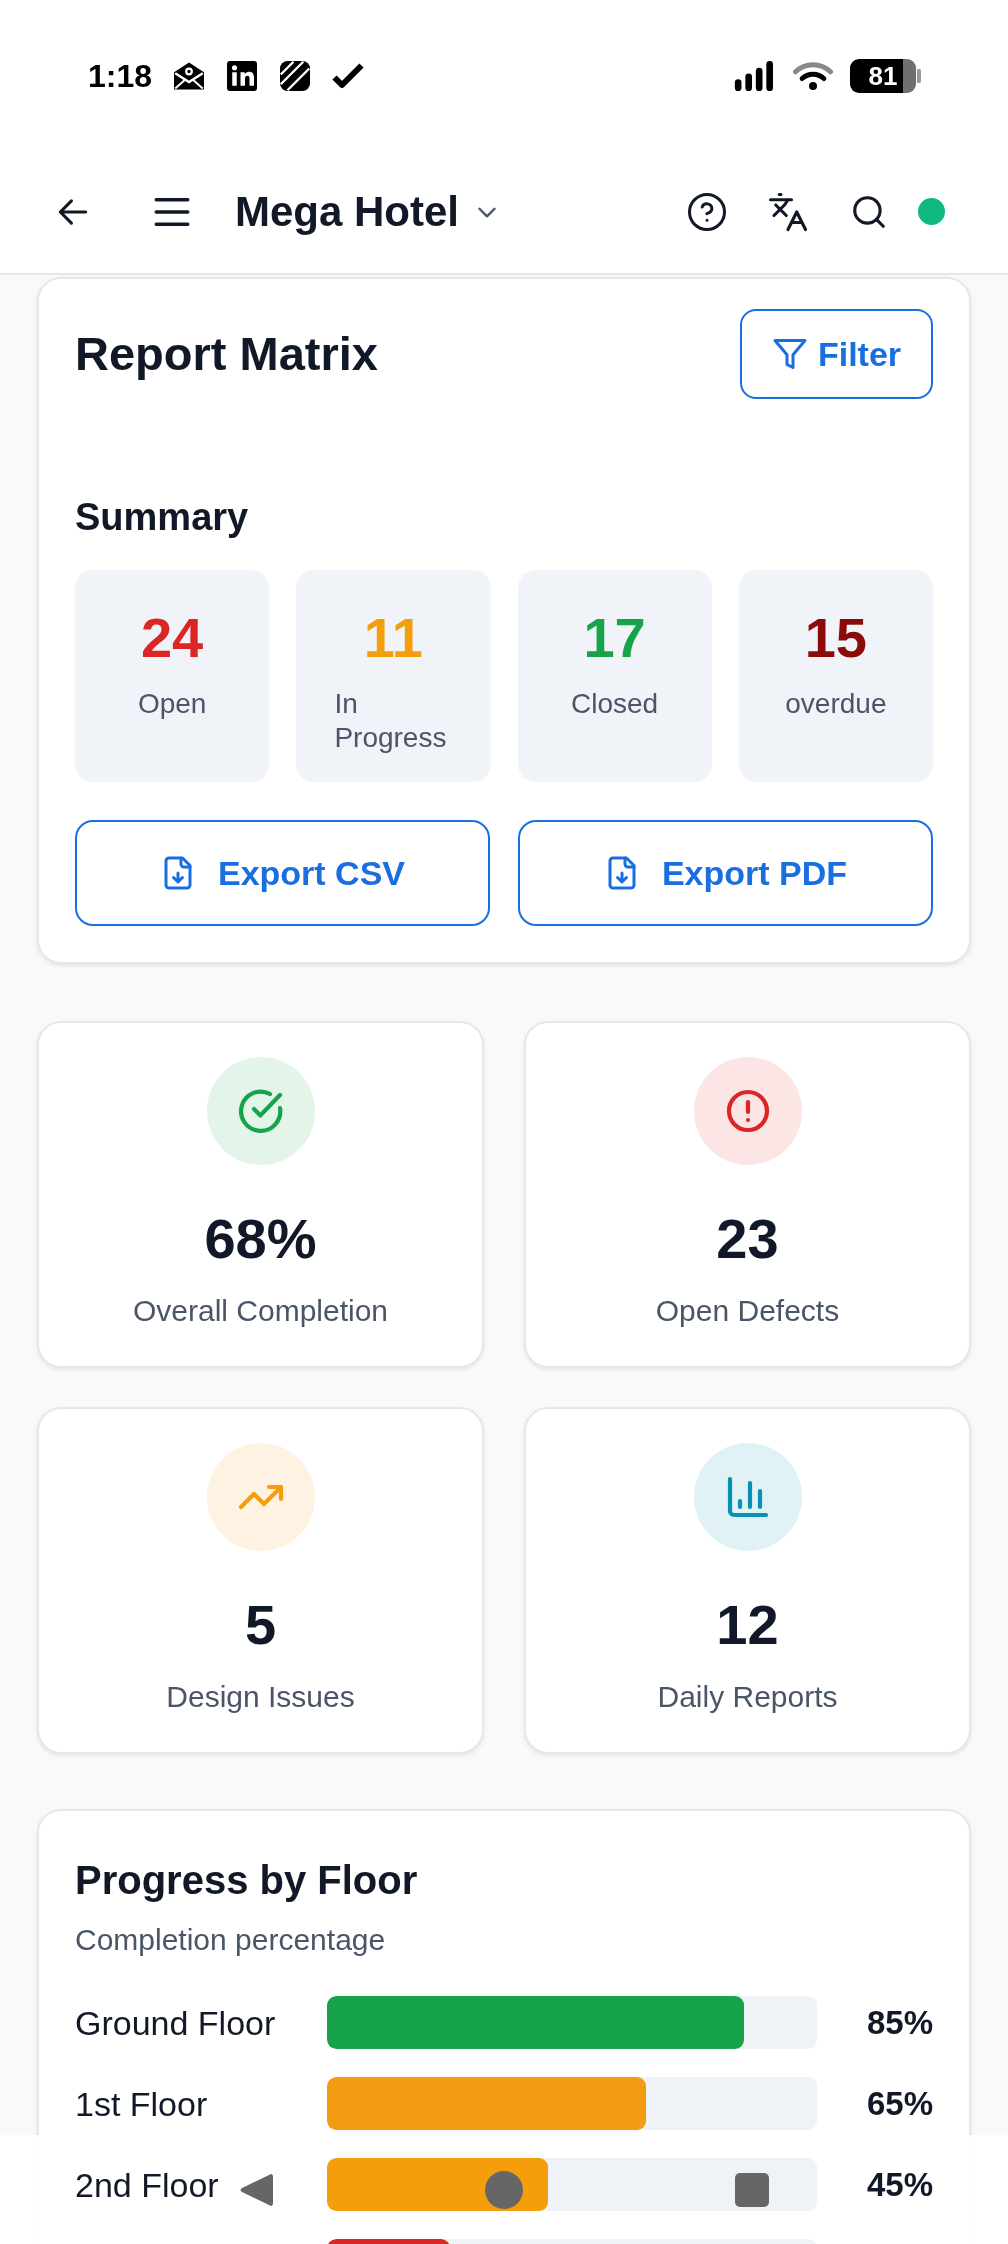  I want to click on alert-circle-icon, so click(747, 1111).